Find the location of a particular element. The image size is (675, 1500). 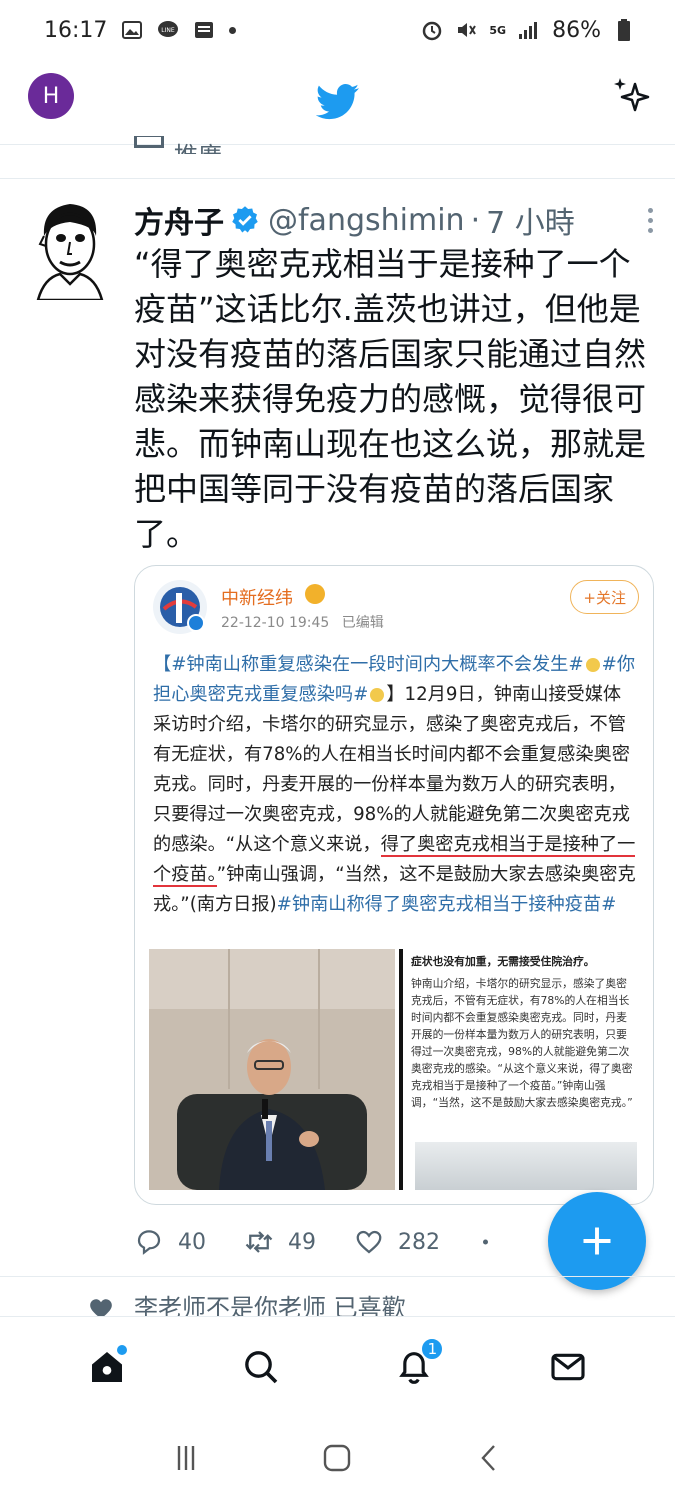

post-meta: 22-12-10 19:45 已编辑 is located at coordinates (302, 622).